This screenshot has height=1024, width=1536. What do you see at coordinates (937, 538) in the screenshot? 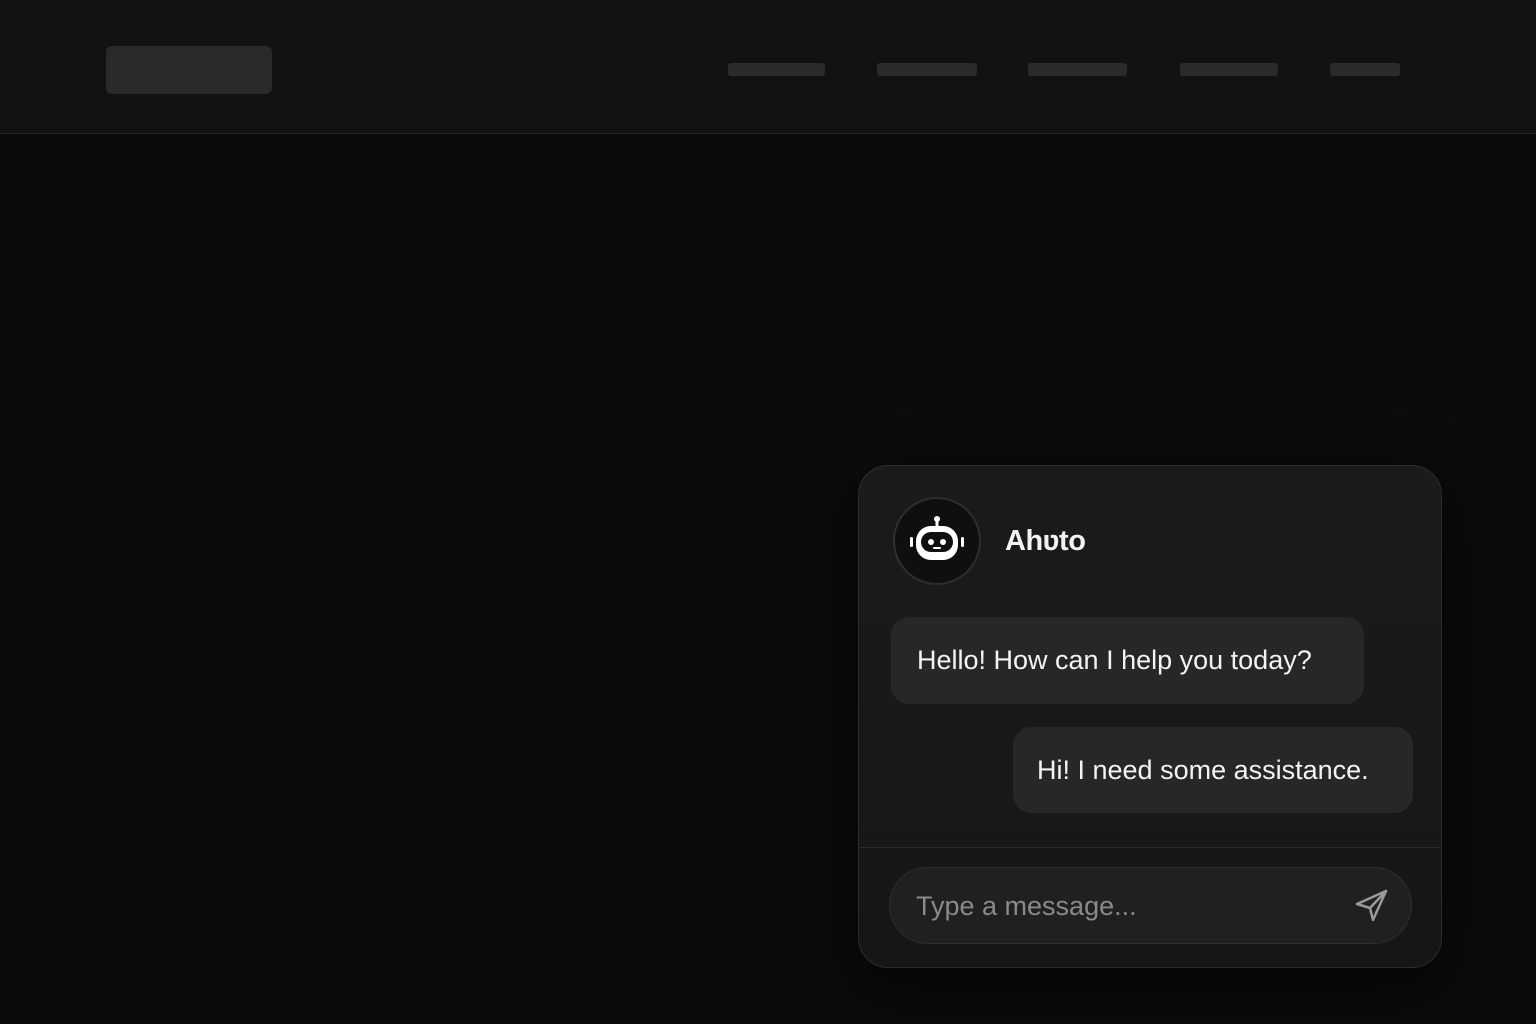
I see `robot-icon` at bounding box center [937, 538].